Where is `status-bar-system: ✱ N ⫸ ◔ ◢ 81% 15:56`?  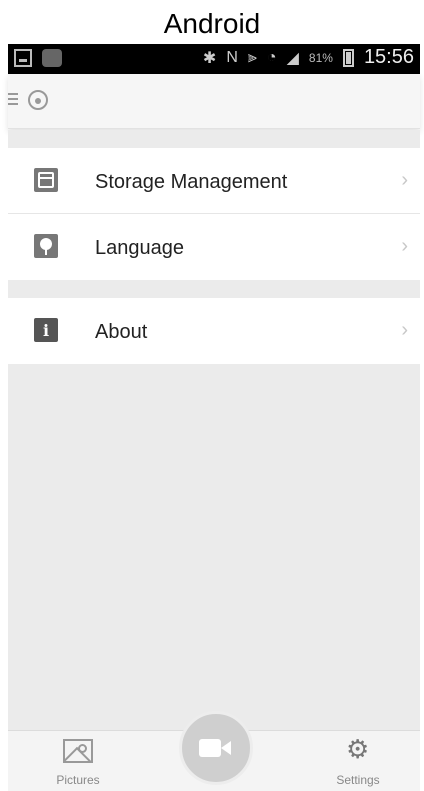
status-bar-system: ✱ N ⫸ ◔ ◢ 81% 15:56 is located at coordinates (308, 57).